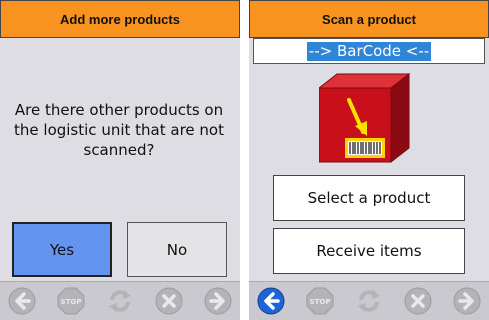 The image size is (489, 320). I want to click on barcode-input: --> BarCode <--, so click(369, 51).